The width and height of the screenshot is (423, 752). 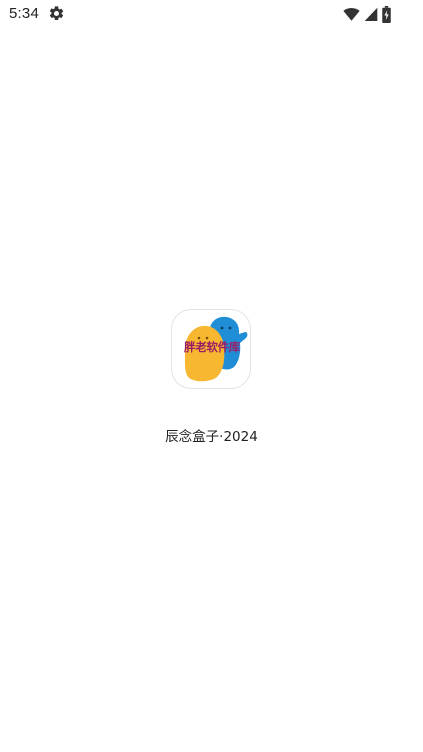 I want to click on settings-icon, so click(x=56, y=13).